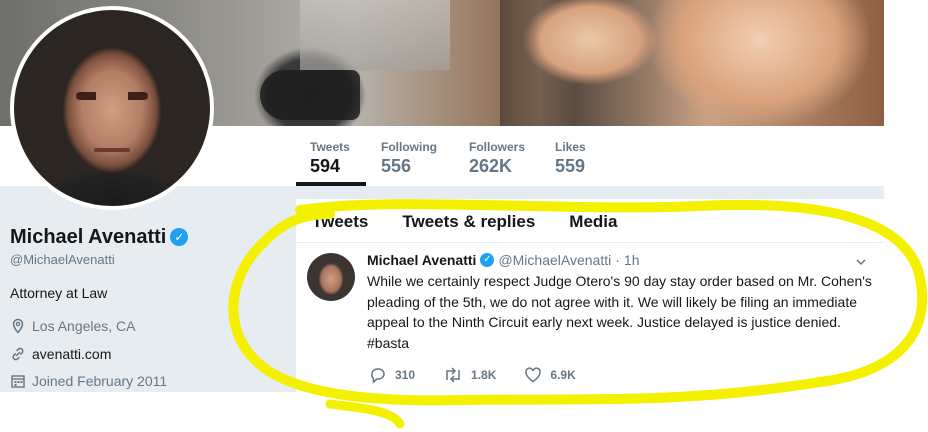 This screenshot has height=432, width=928. What do you see at coordinates (340, 222) in the screenshot?
I see `tab-tweets: Tweets` at bounding box center [340, 222].